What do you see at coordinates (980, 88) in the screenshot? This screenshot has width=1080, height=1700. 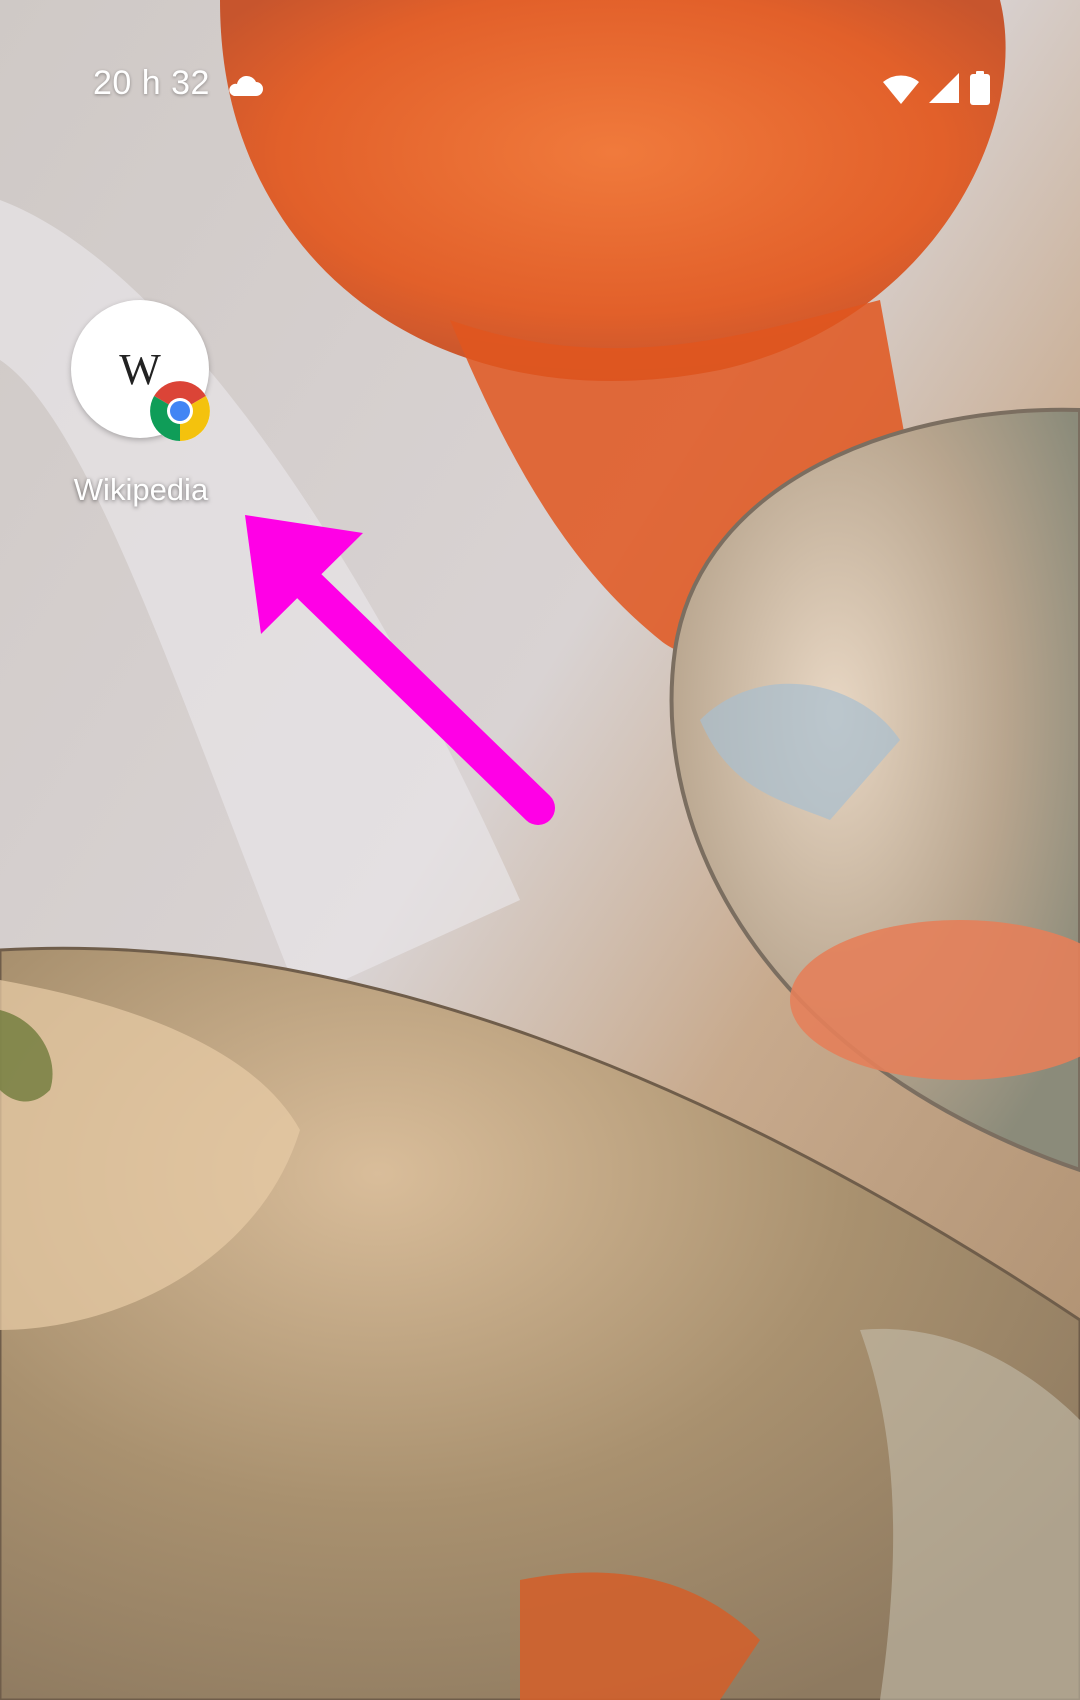 I see `battery-icon` at bounding box center [980, 88].